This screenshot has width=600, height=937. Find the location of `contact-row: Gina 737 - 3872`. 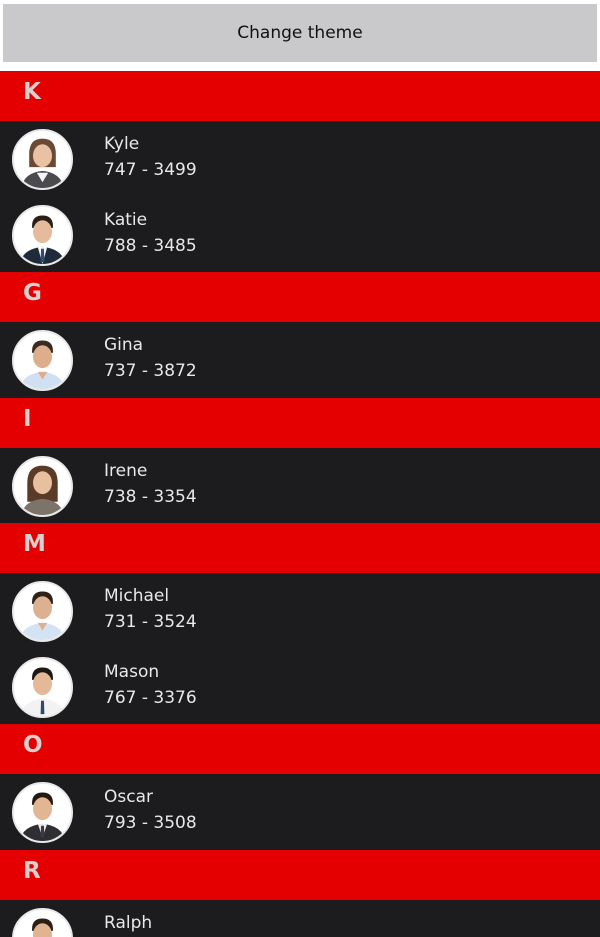

contact-row: Gina 737 - 3872 is located at coordinates (300, 360).